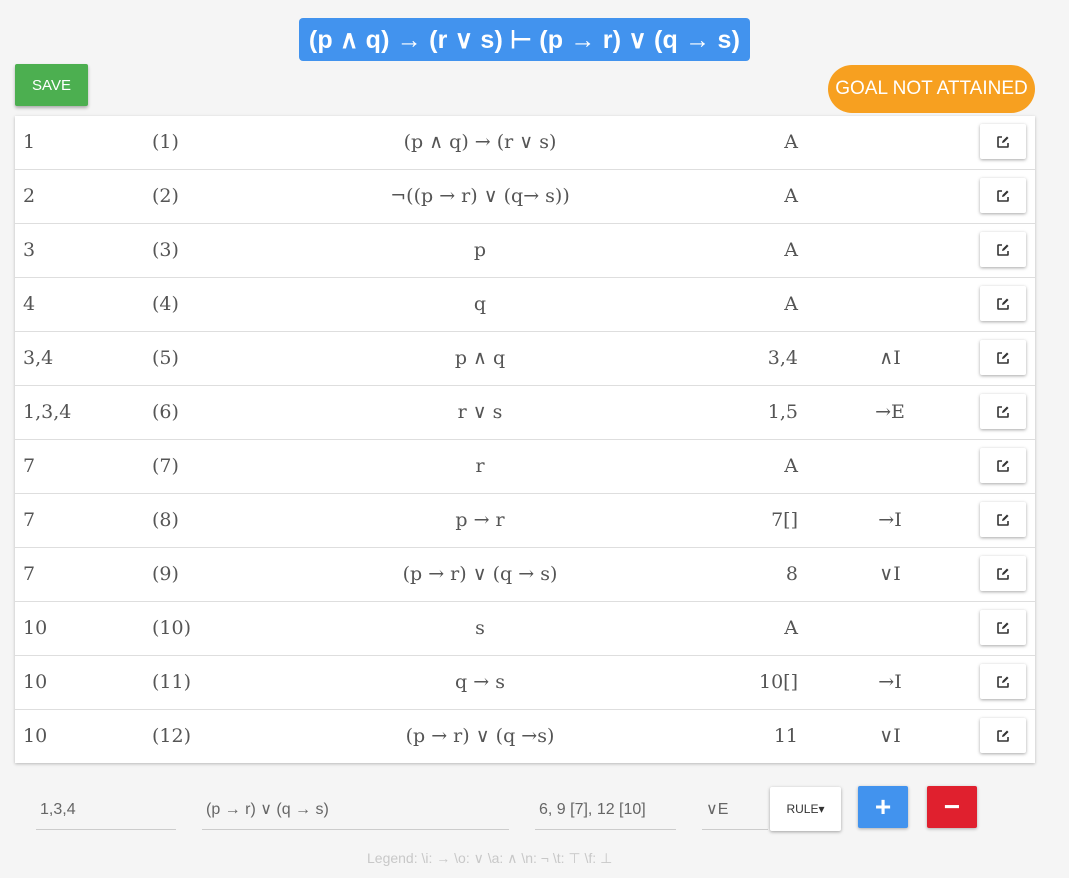  I want to click on goal-status-badge: GOAL NOT ATTAINED, so click(931, 89).